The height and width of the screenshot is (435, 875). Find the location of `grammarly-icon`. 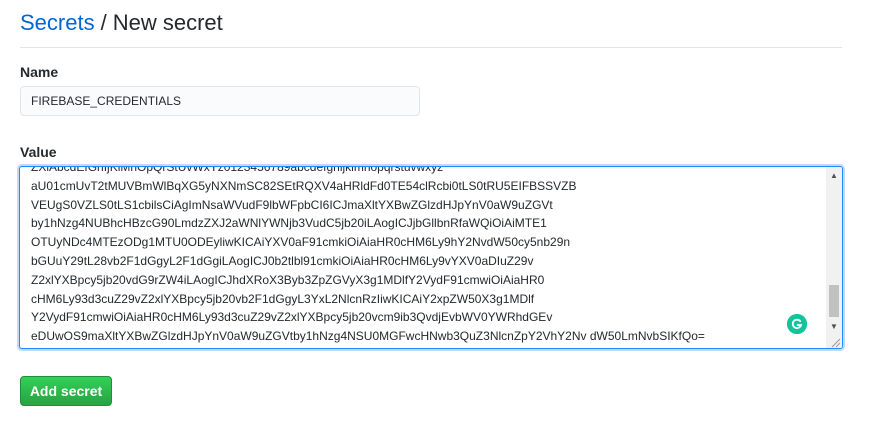

grammarly-icon is located at coordinates (797, 324).